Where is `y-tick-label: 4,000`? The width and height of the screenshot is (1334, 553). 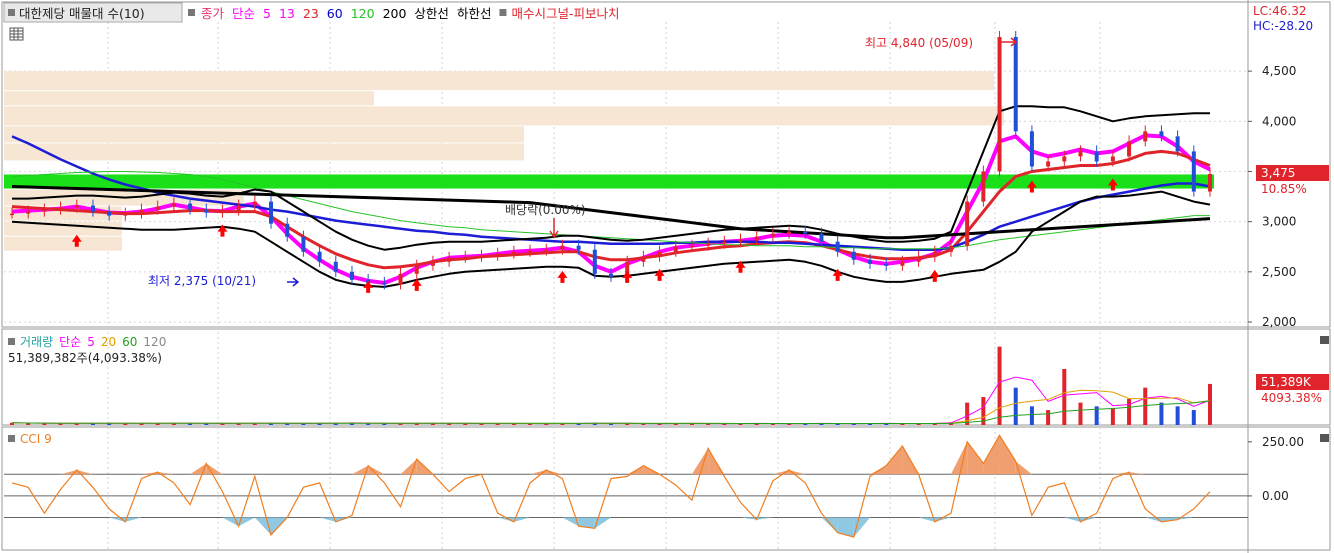 y-tick-label: 4,000 is located at coordinates (1279, 121).